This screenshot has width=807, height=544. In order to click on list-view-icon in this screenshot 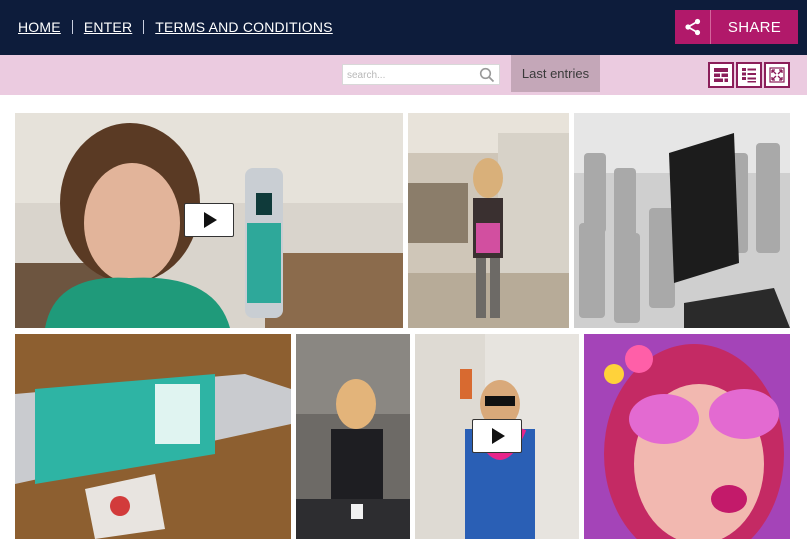, I will do `click(749, 75)`.